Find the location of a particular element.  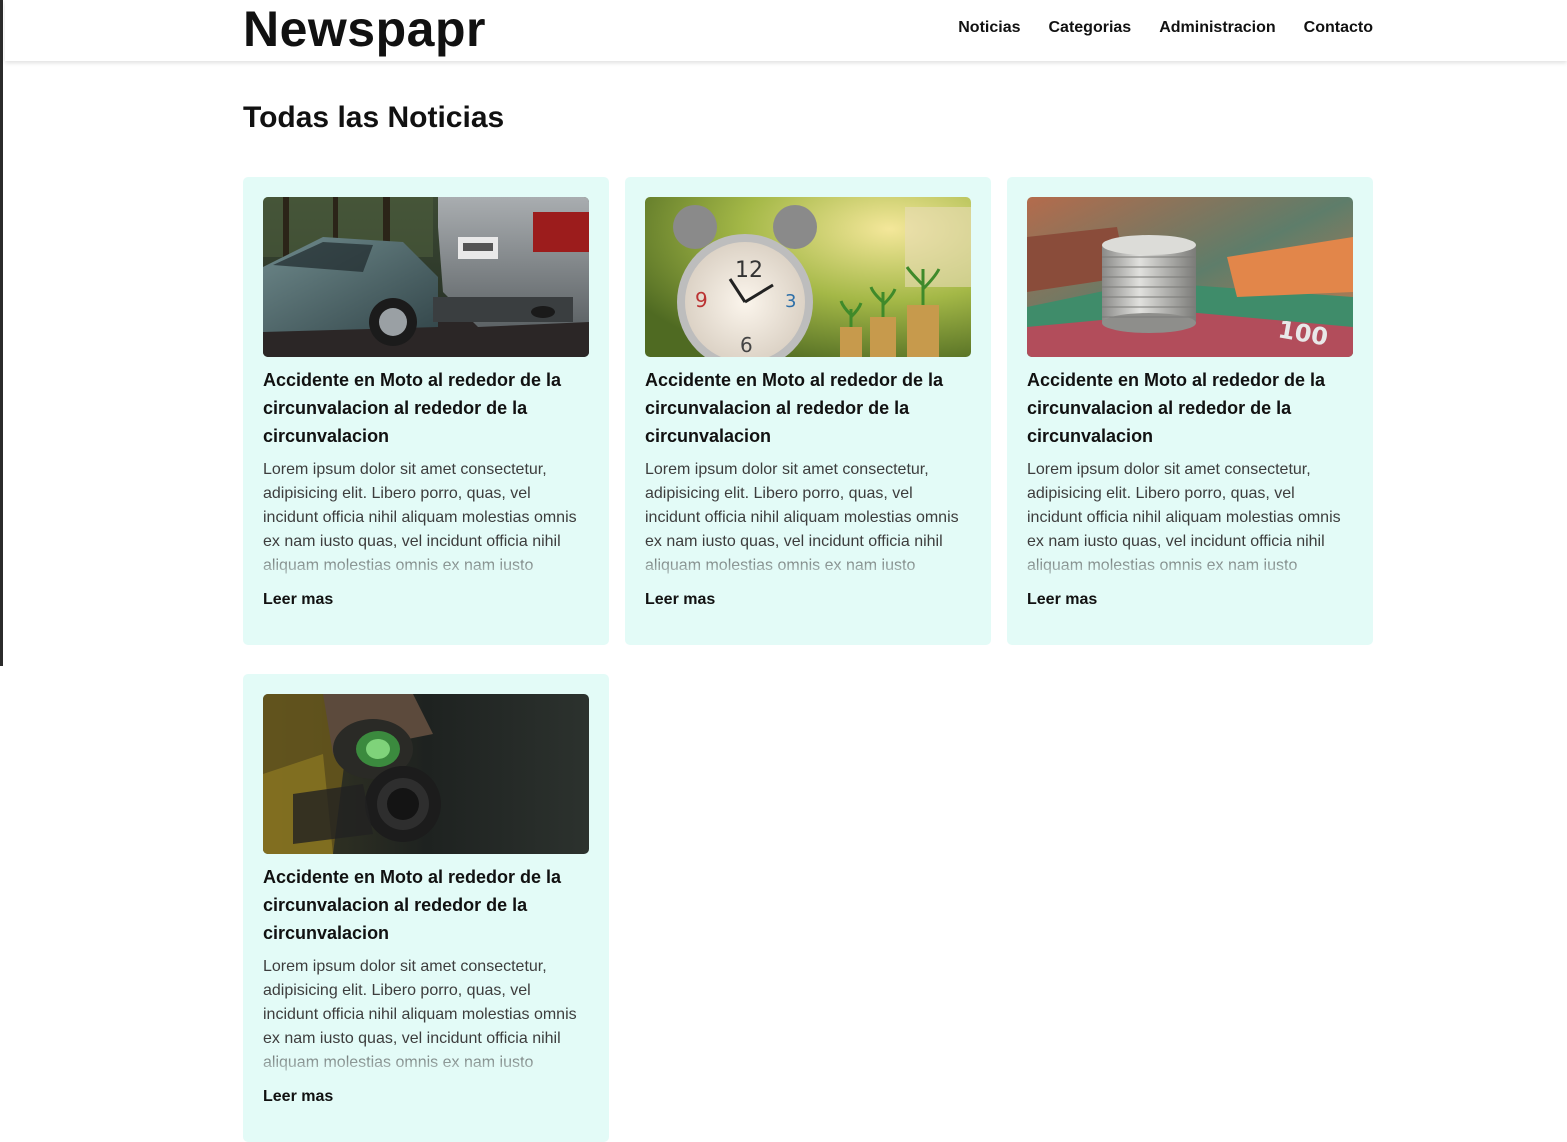

car-crash-image is located at coordinates (426, 277).